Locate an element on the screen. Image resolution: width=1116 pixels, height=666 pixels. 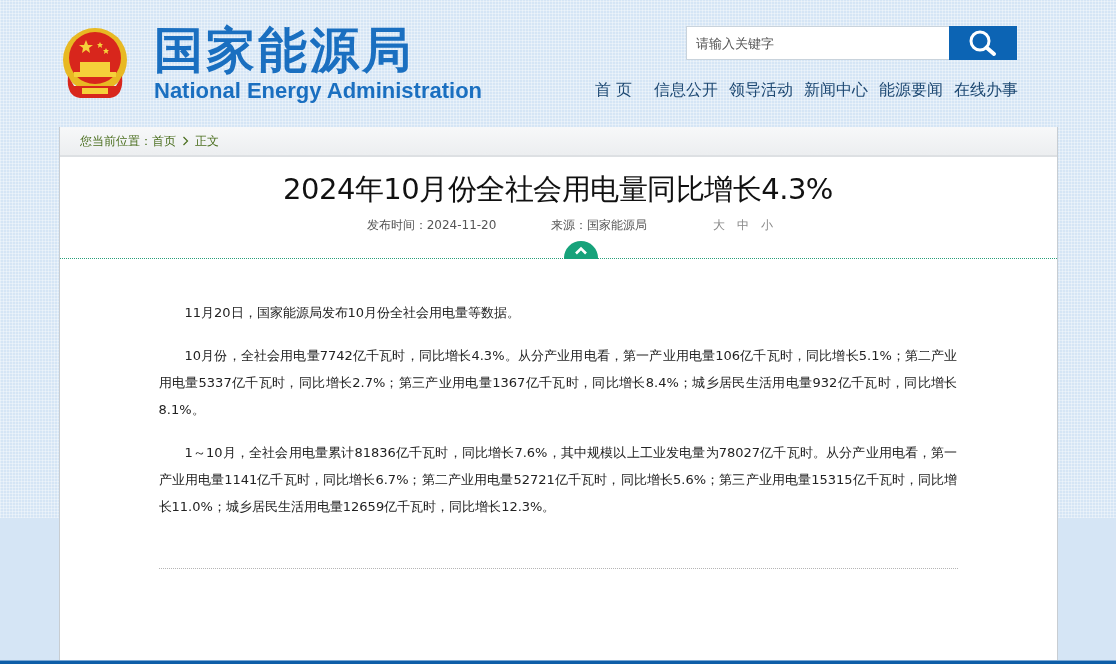
article-paragraph: 11月20日，国家能源局发布10月份全社会用电量等数据。 is located at coordinates (352, 313).